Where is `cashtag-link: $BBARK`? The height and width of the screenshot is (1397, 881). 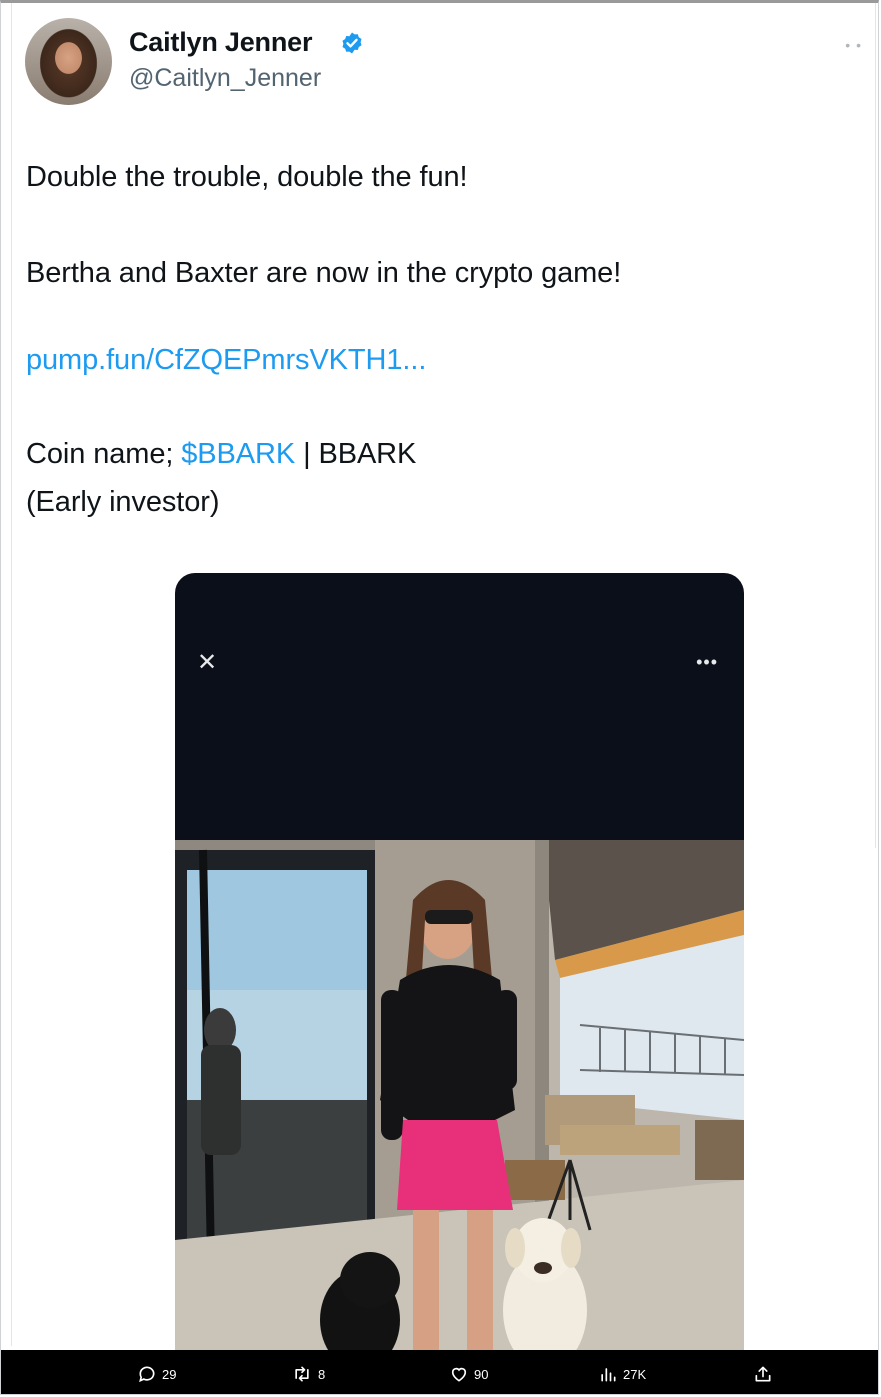
cashtag-link: $BBARK is located at coordinates (238, 454).